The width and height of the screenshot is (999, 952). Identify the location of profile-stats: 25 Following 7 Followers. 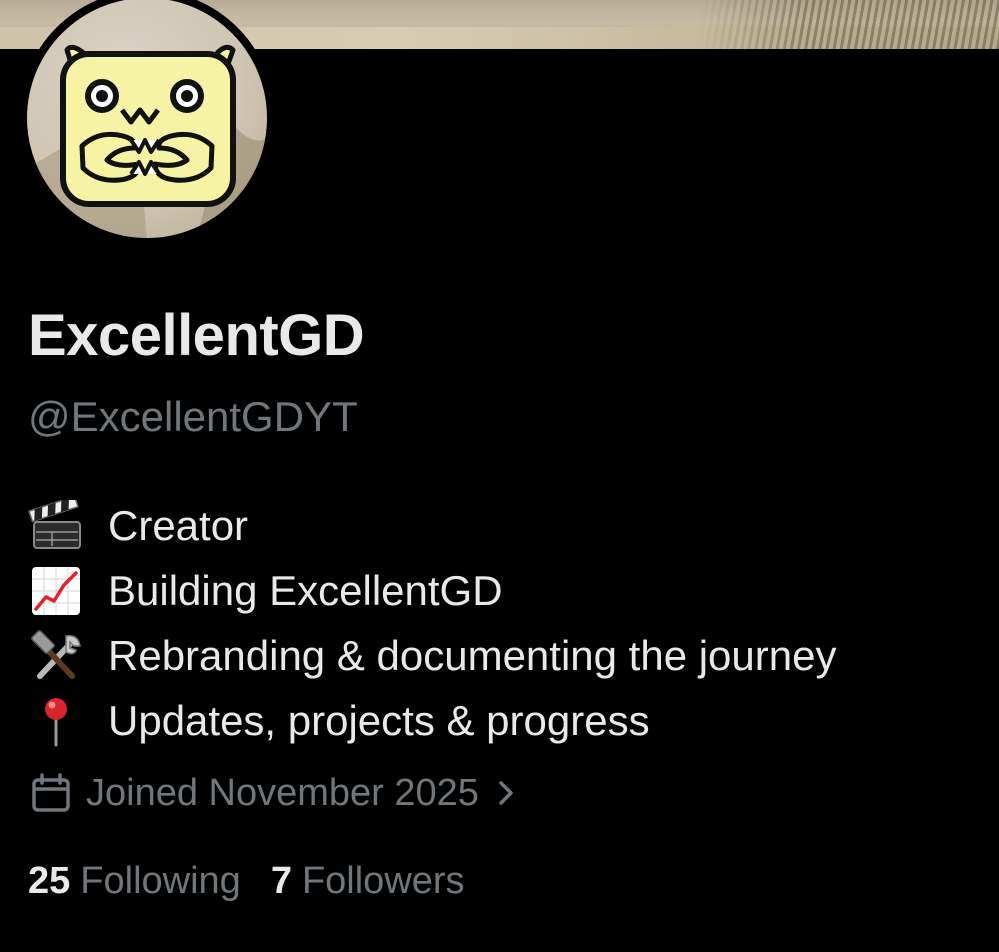
(261, 881).